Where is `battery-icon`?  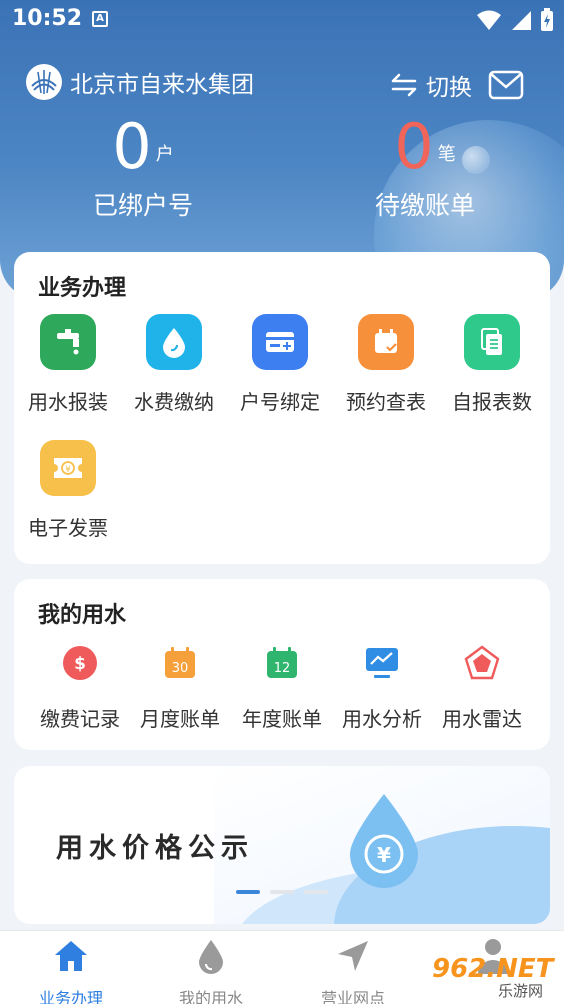 battery-icon is located at coordinates (547, 19).